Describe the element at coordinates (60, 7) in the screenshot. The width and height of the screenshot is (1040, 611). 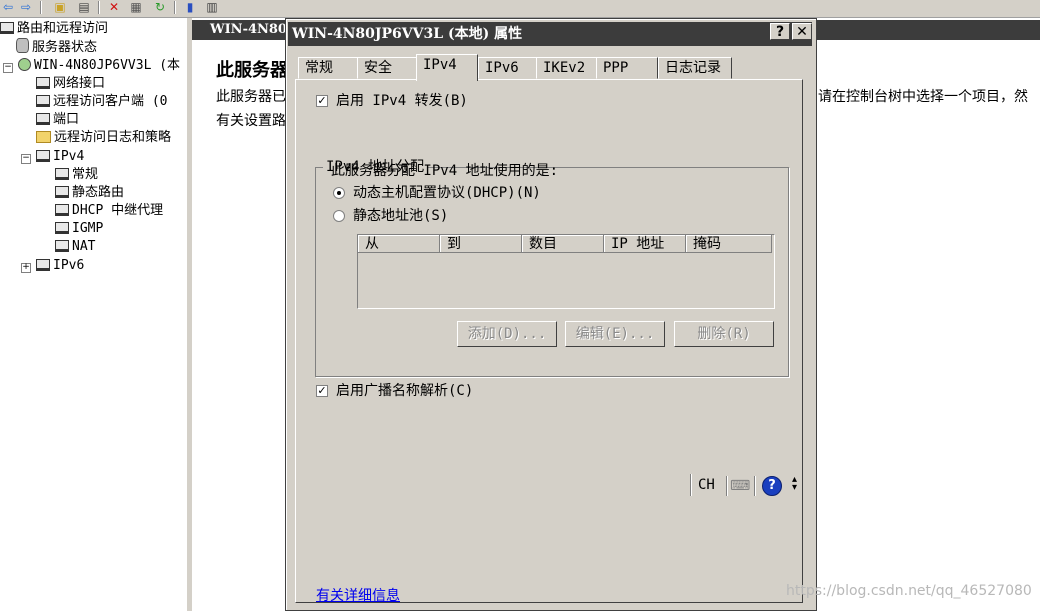
I see `up-folder-icon: ▣` at that location.